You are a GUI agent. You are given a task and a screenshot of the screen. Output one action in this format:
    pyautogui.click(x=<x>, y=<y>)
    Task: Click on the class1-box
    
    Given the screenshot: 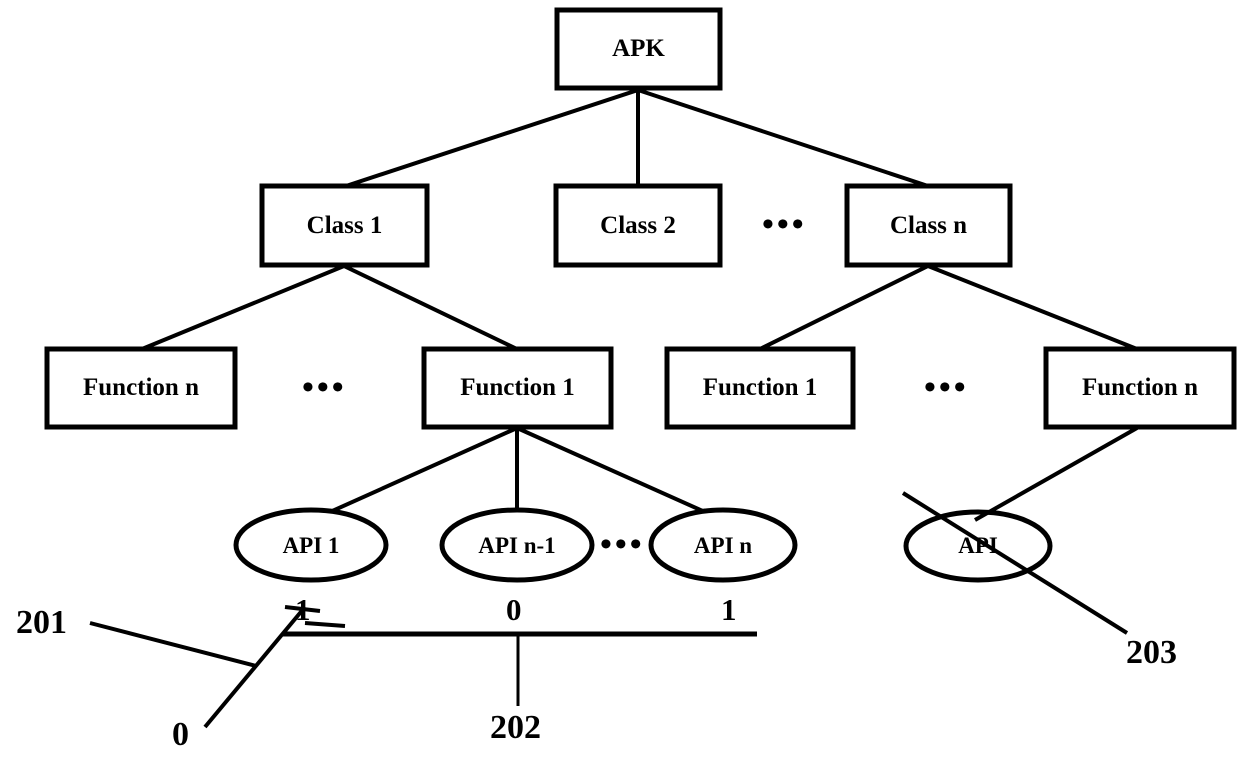 What is the action you would take?
    pyautogui.click(x=344, y=225)
    